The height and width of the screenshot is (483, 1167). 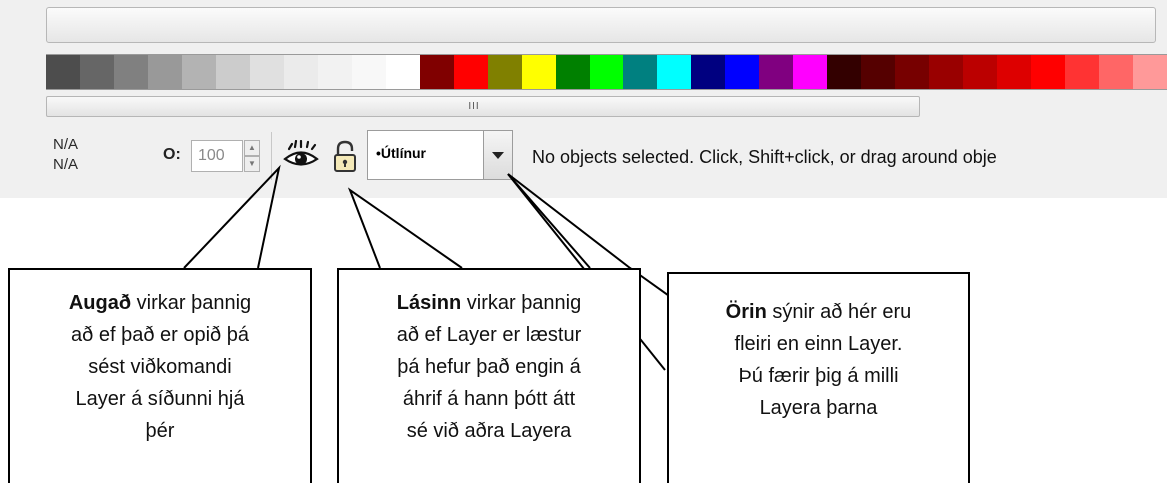 What do you see at coordinates (746, 312) in the screenshot?
I see `arrow-callout-title: Örin` at bounding box center [746, 312].